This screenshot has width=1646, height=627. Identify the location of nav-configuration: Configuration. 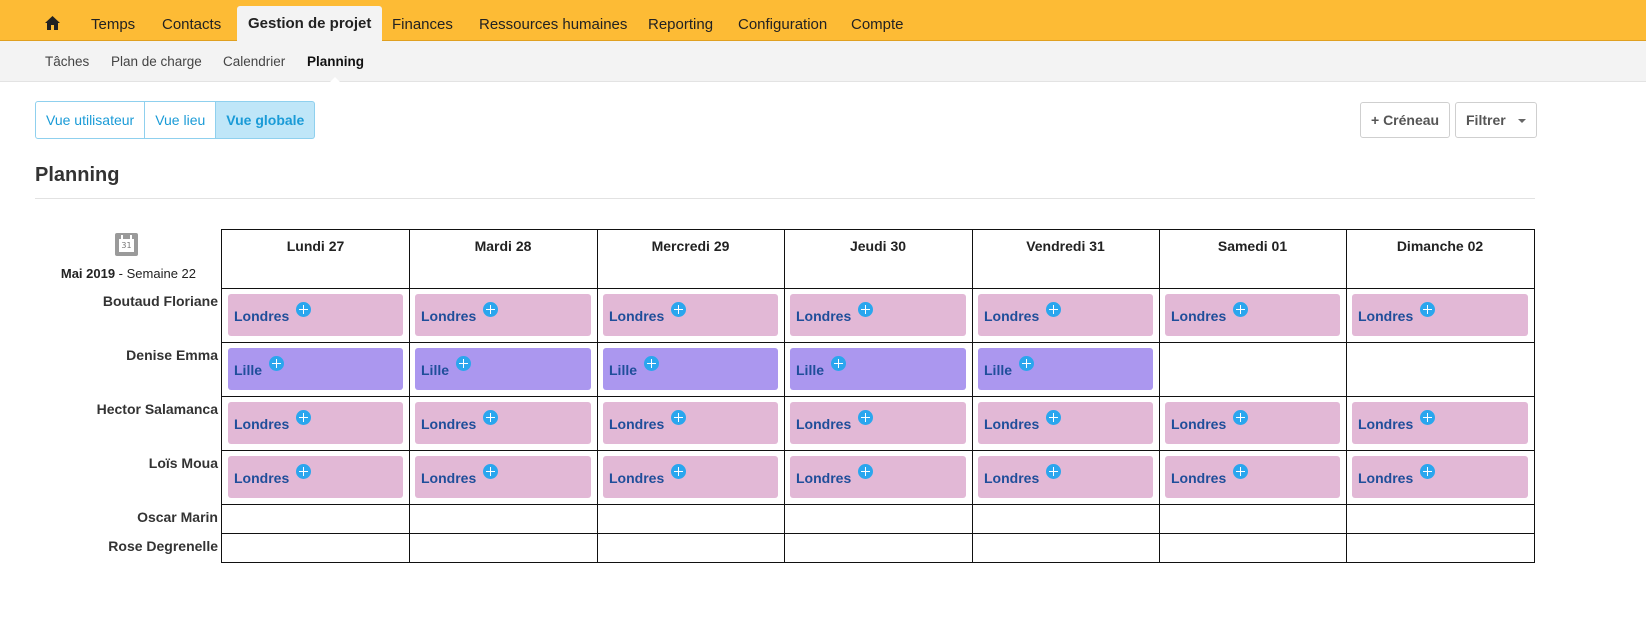
(782, 20).